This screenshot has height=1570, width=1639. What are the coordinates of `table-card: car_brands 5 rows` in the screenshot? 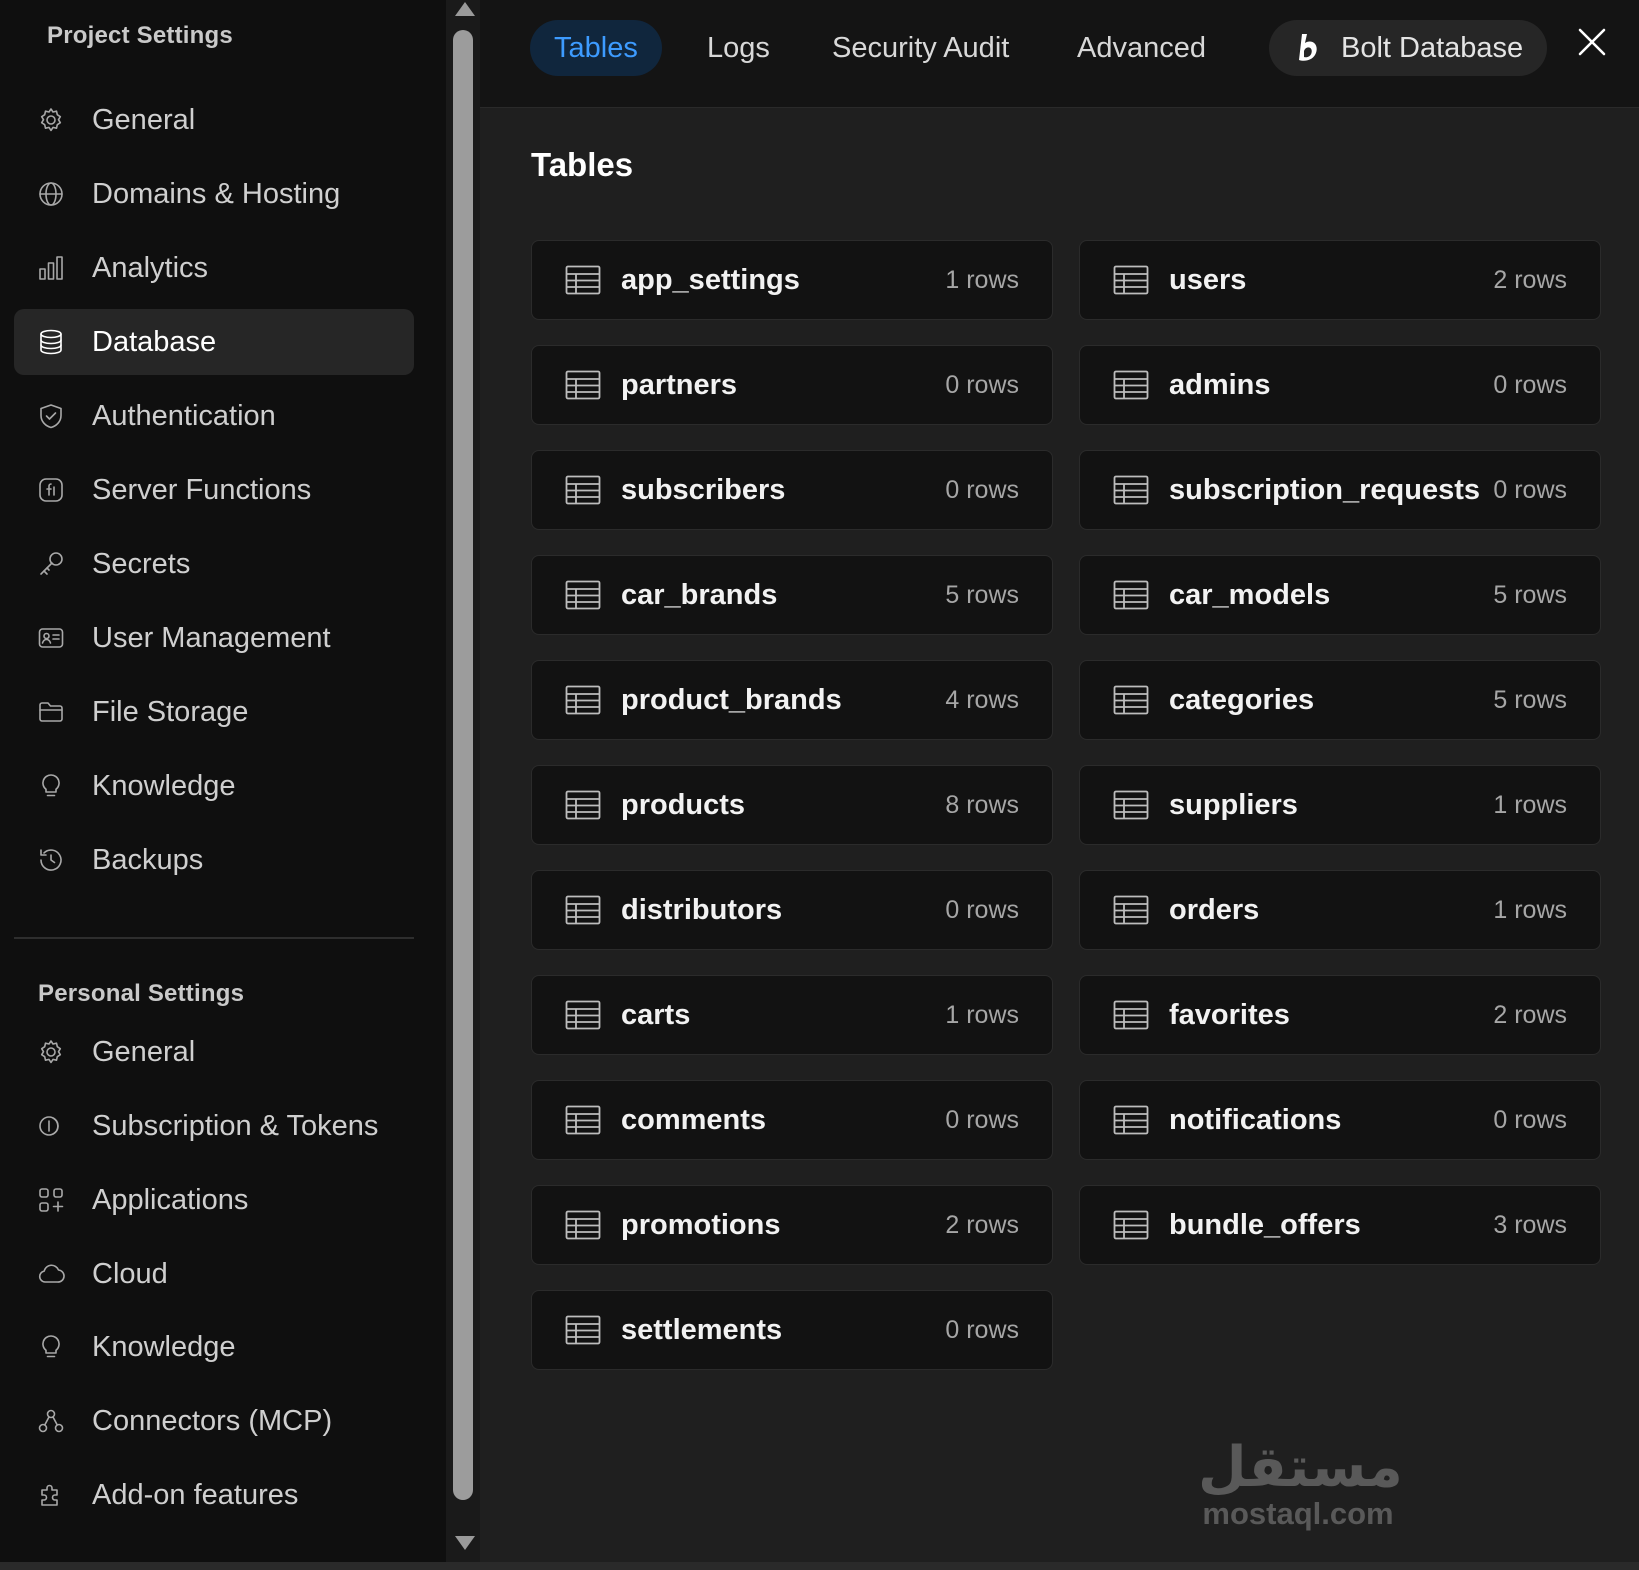 It's located at (792, 595).